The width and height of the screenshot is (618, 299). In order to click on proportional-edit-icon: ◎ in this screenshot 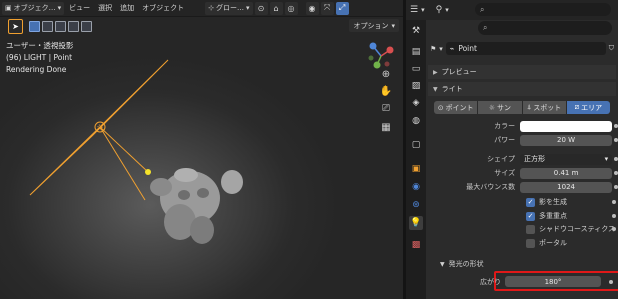, I will do `click(291, 8)`.